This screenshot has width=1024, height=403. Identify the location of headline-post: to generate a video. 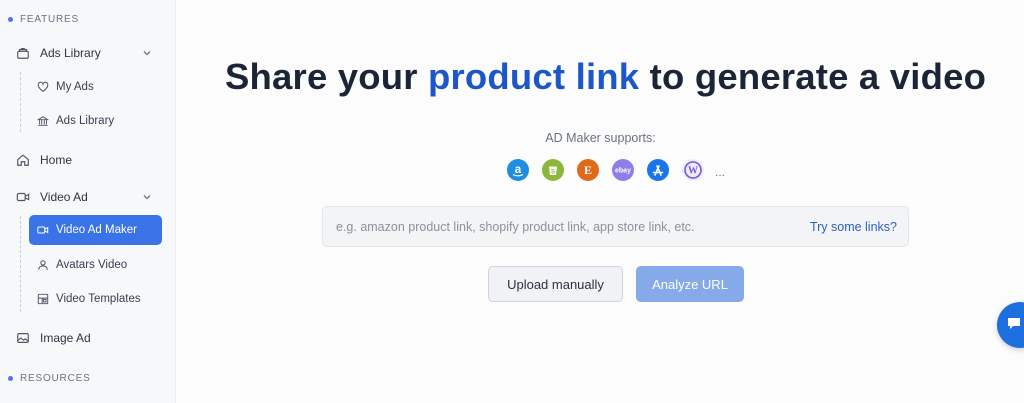
(813, 76).